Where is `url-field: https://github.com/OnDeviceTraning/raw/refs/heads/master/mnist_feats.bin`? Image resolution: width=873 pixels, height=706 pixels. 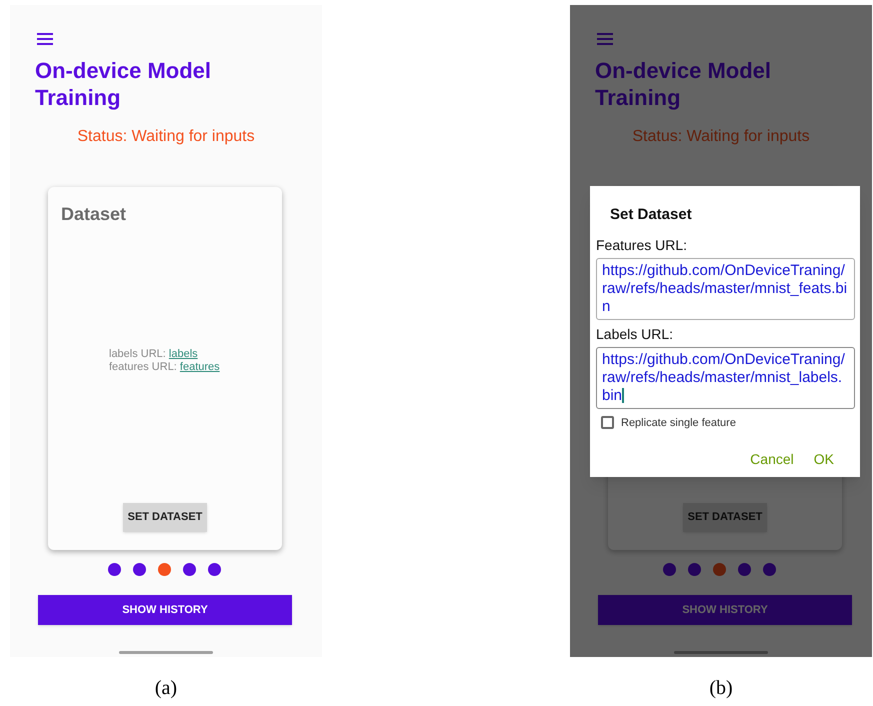 url-field: https://github.com/OnDeviceTraning/raw/refs/heads/master/mnist_feats.bin is located at coordinates (725, 289).